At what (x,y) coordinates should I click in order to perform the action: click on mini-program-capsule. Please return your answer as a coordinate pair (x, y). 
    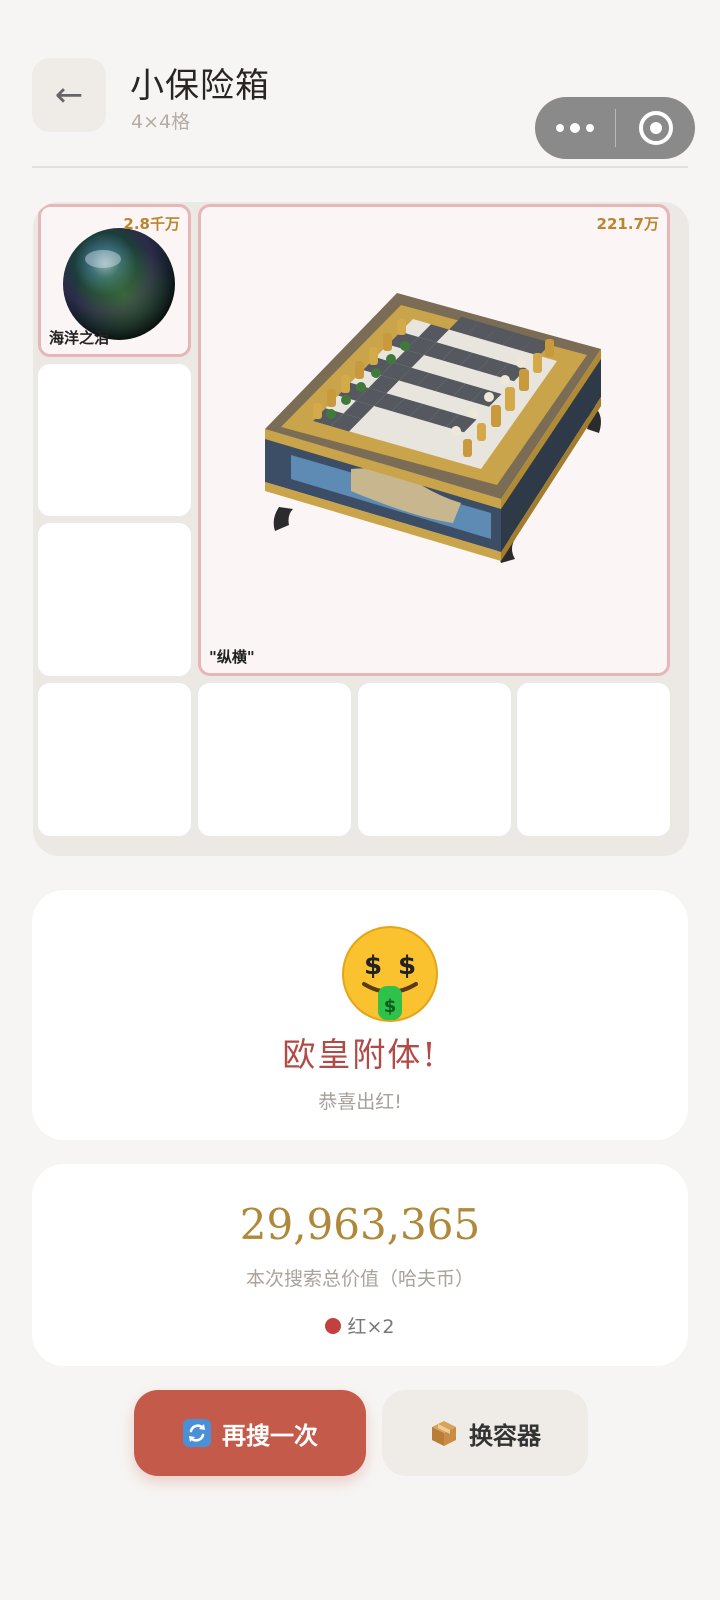
    Looking at the image, I should click on (615, 128).